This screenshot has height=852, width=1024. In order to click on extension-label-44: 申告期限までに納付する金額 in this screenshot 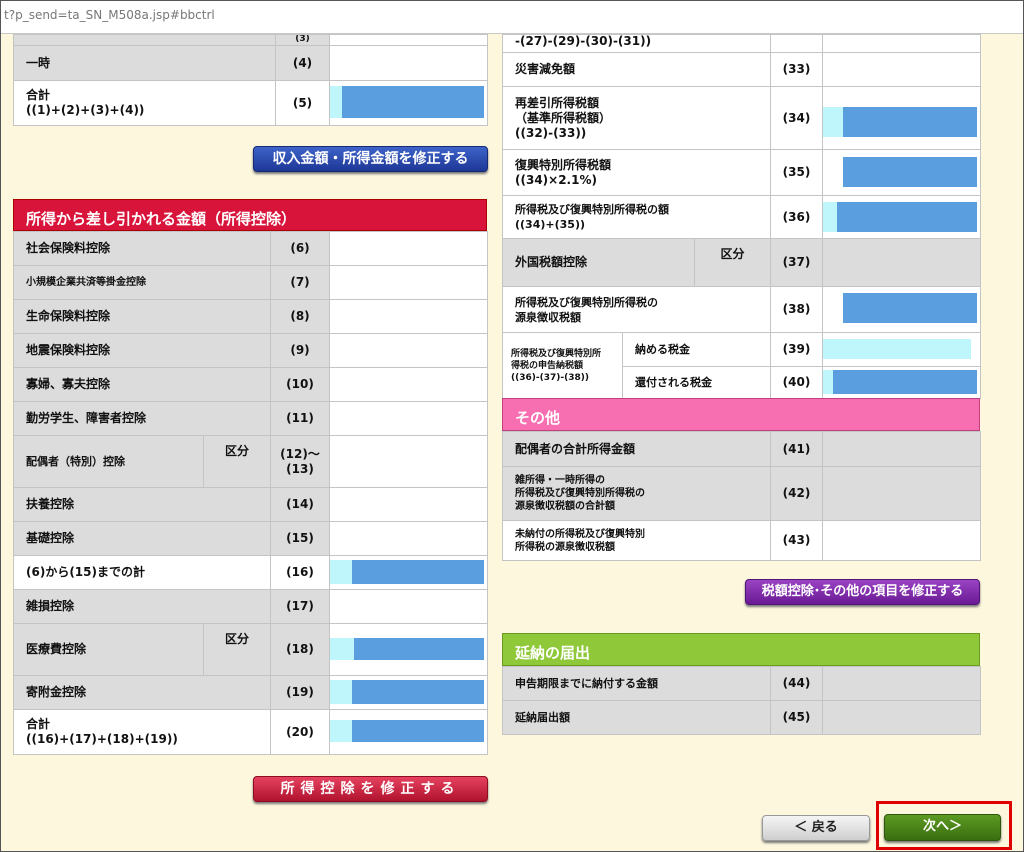, I will do `click(636, 683)`.